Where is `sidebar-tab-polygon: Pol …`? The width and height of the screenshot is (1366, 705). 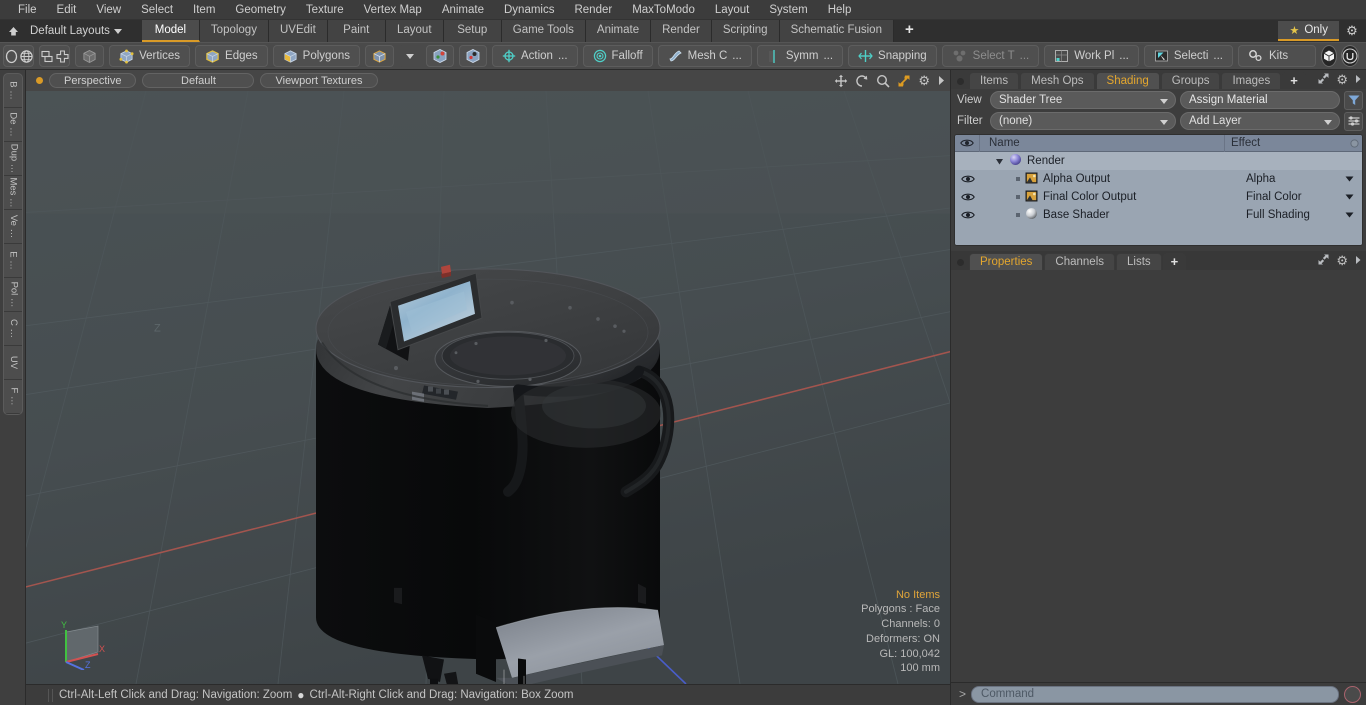
sidebar-tab-polygon: Pol … is located at coordinates (12, 295).